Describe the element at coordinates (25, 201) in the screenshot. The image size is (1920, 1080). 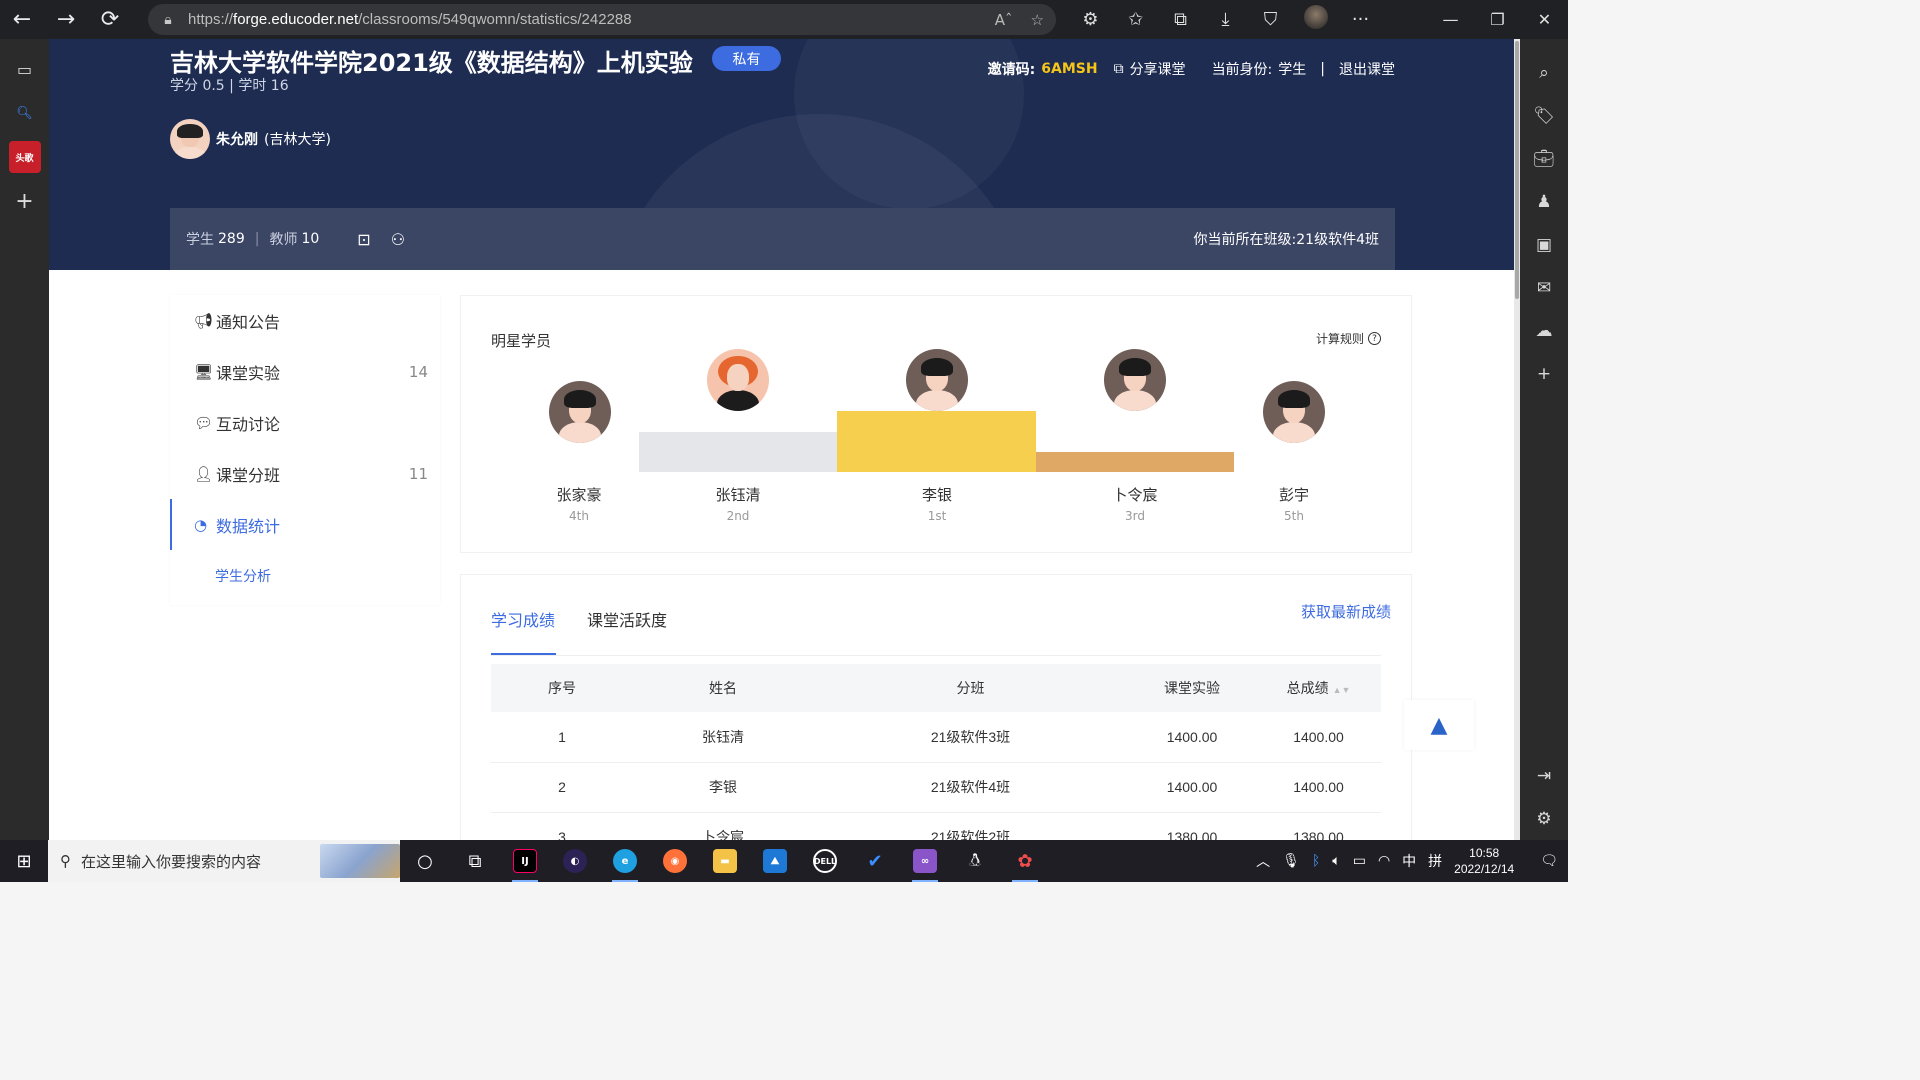
I see `new-tab-icon: +` at that location.